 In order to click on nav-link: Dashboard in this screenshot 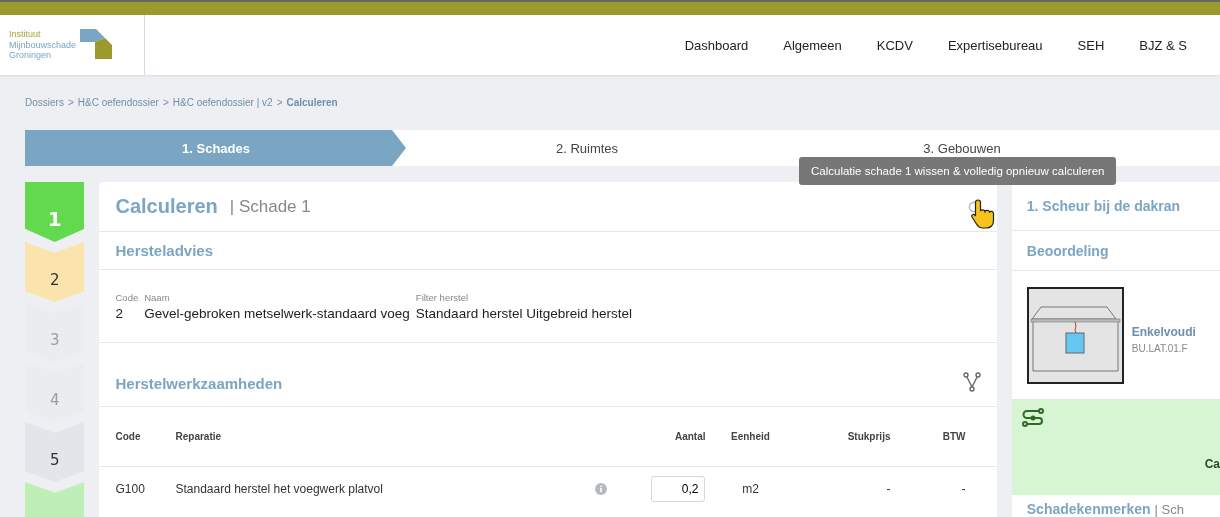, I will do `click(716, 45)`.